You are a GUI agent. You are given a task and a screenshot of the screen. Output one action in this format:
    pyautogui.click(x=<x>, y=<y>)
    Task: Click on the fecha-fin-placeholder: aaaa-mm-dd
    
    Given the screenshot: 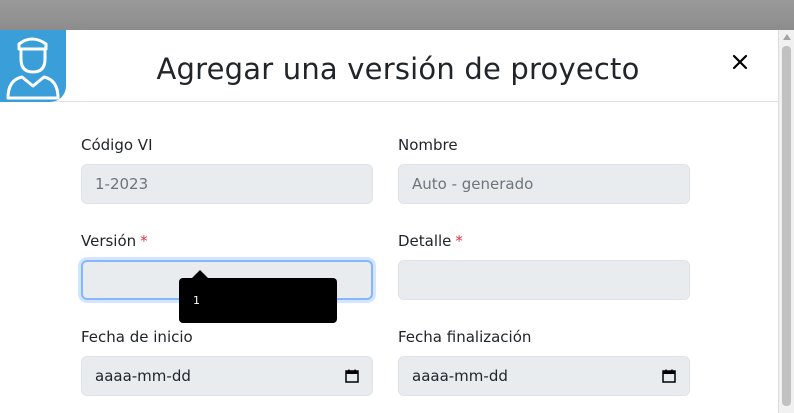 What is the action you would take?
    pyautogui.click(x=460, y=376)
    